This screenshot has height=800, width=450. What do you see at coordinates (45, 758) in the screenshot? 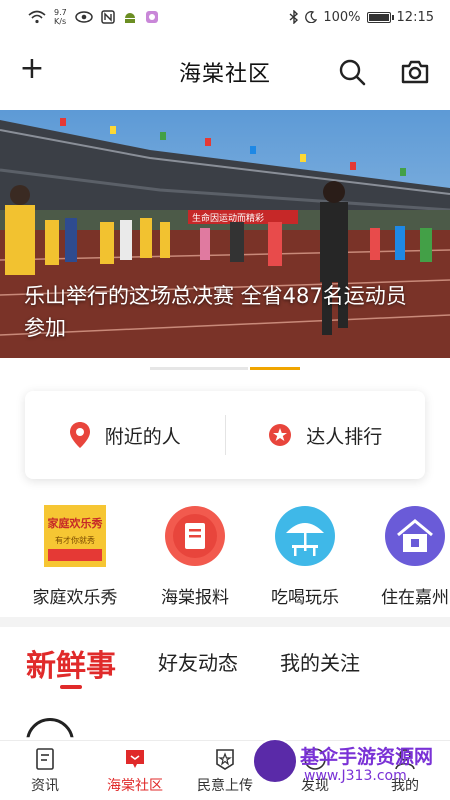
I see `news-icon` at bounding box center [45, 758].